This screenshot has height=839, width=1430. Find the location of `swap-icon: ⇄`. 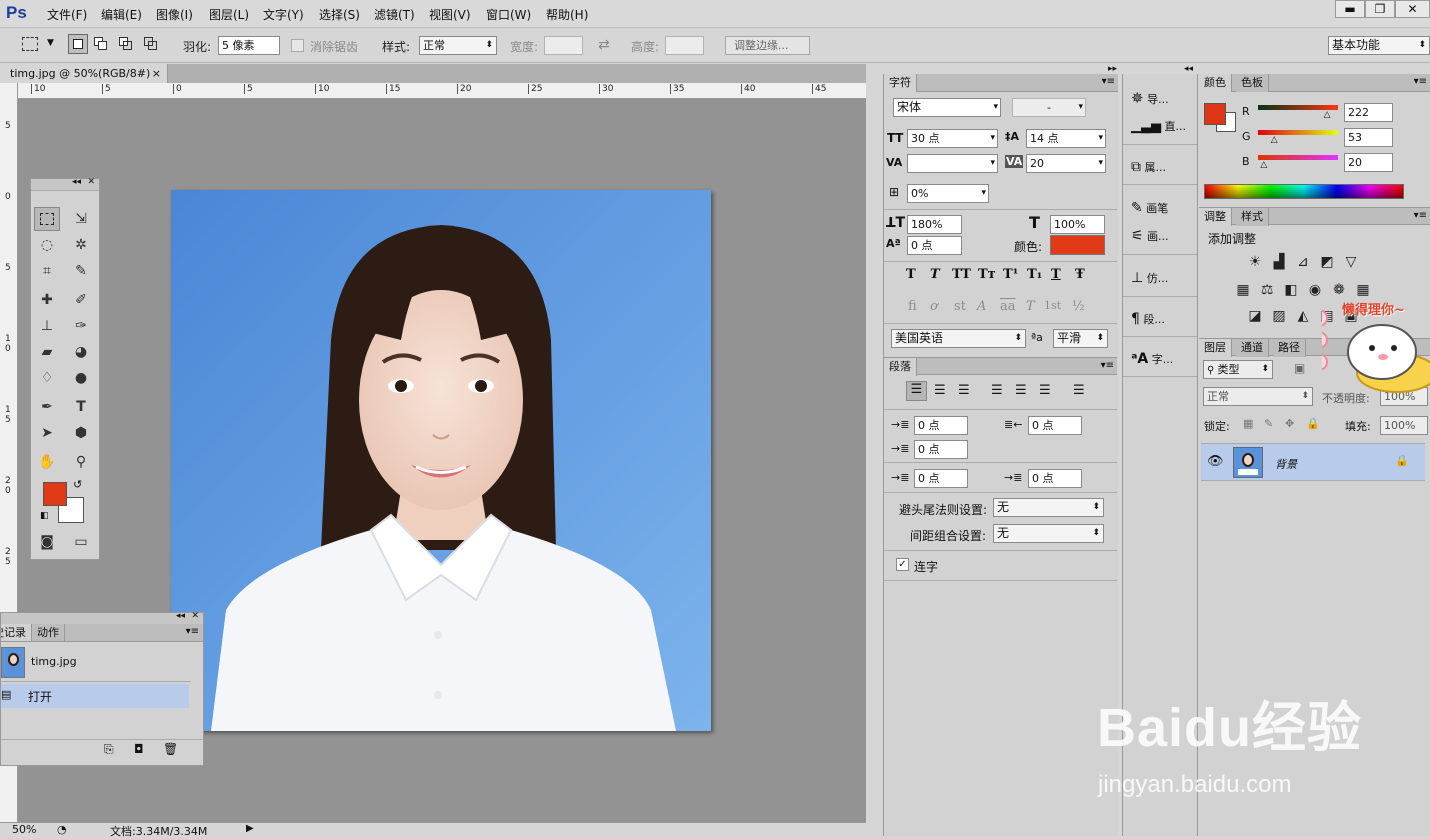

swap-icon: ⇄ is located at coordinates (604, 45).